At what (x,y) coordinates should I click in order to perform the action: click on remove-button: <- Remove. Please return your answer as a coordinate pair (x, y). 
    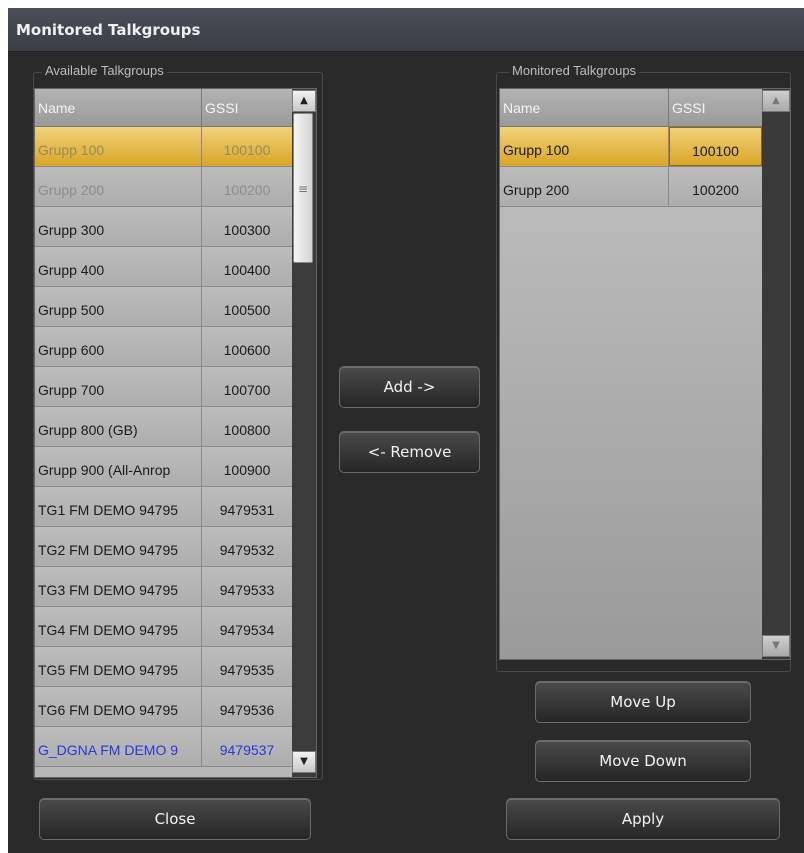
    Looking at the image, I should click on (409, 452).